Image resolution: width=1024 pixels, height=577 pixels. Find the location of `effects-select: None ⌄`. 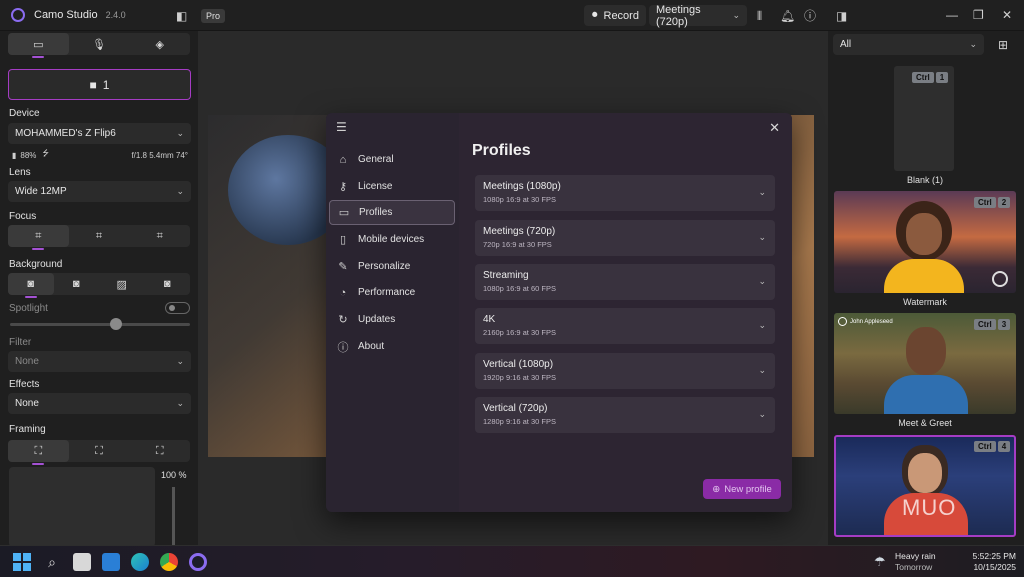

effects-select: None ⌄ is located at coordinates (99, 403).